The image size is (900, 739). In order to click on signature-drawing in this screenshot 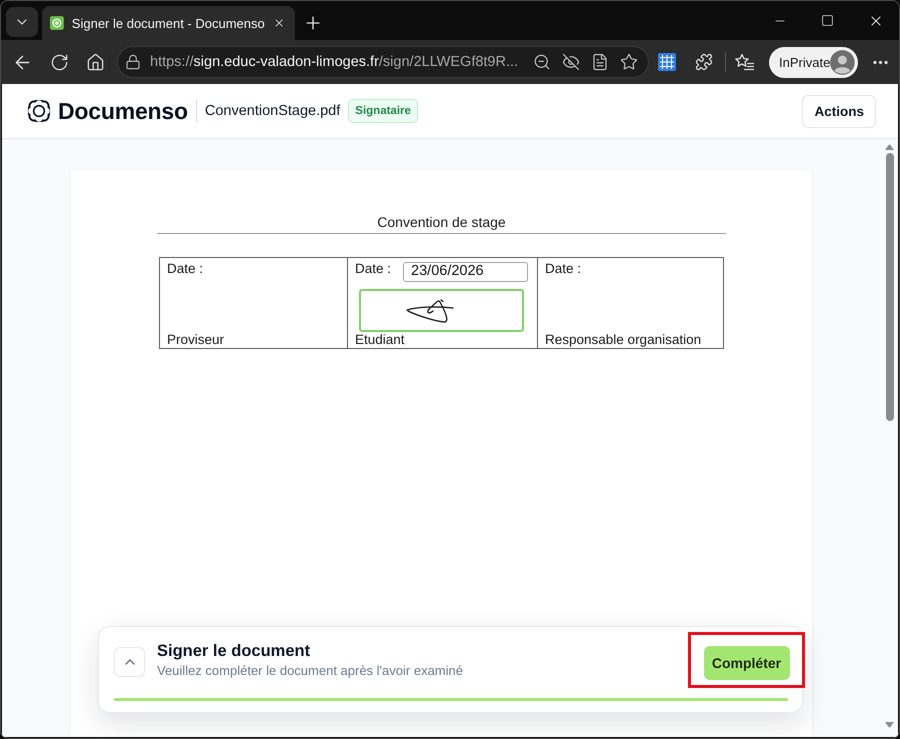, I will do `click(430, 310)`.